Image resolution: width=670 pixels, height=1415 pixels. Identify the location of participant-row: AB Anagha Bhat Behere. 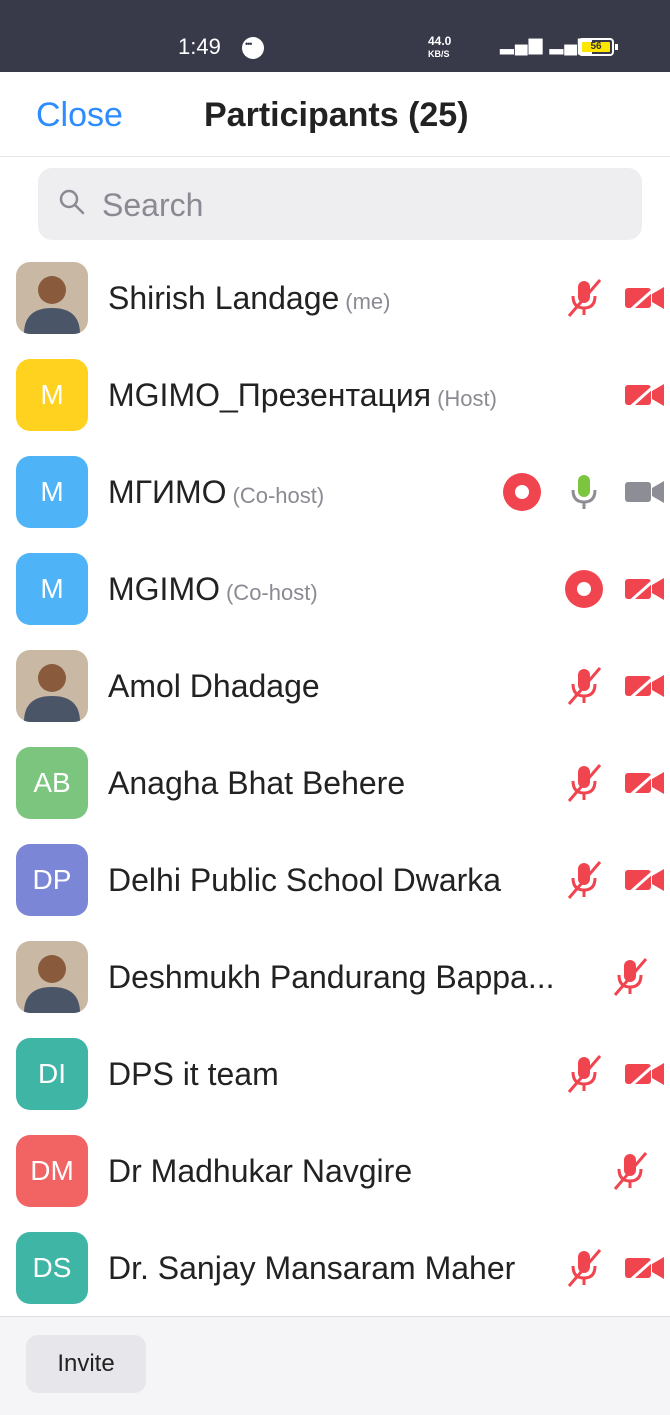
(335, 783).